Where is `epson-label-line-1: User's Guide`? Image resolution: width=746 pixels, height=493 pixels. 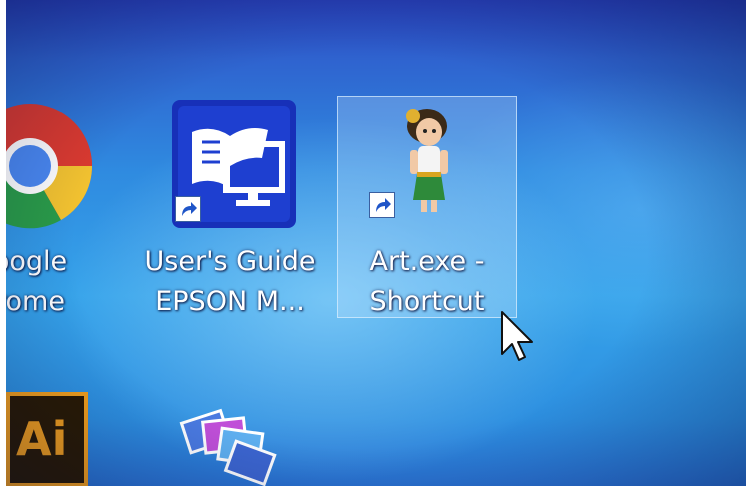 epson-label-line-1: User's Guide is located at coordinates (230, 261).